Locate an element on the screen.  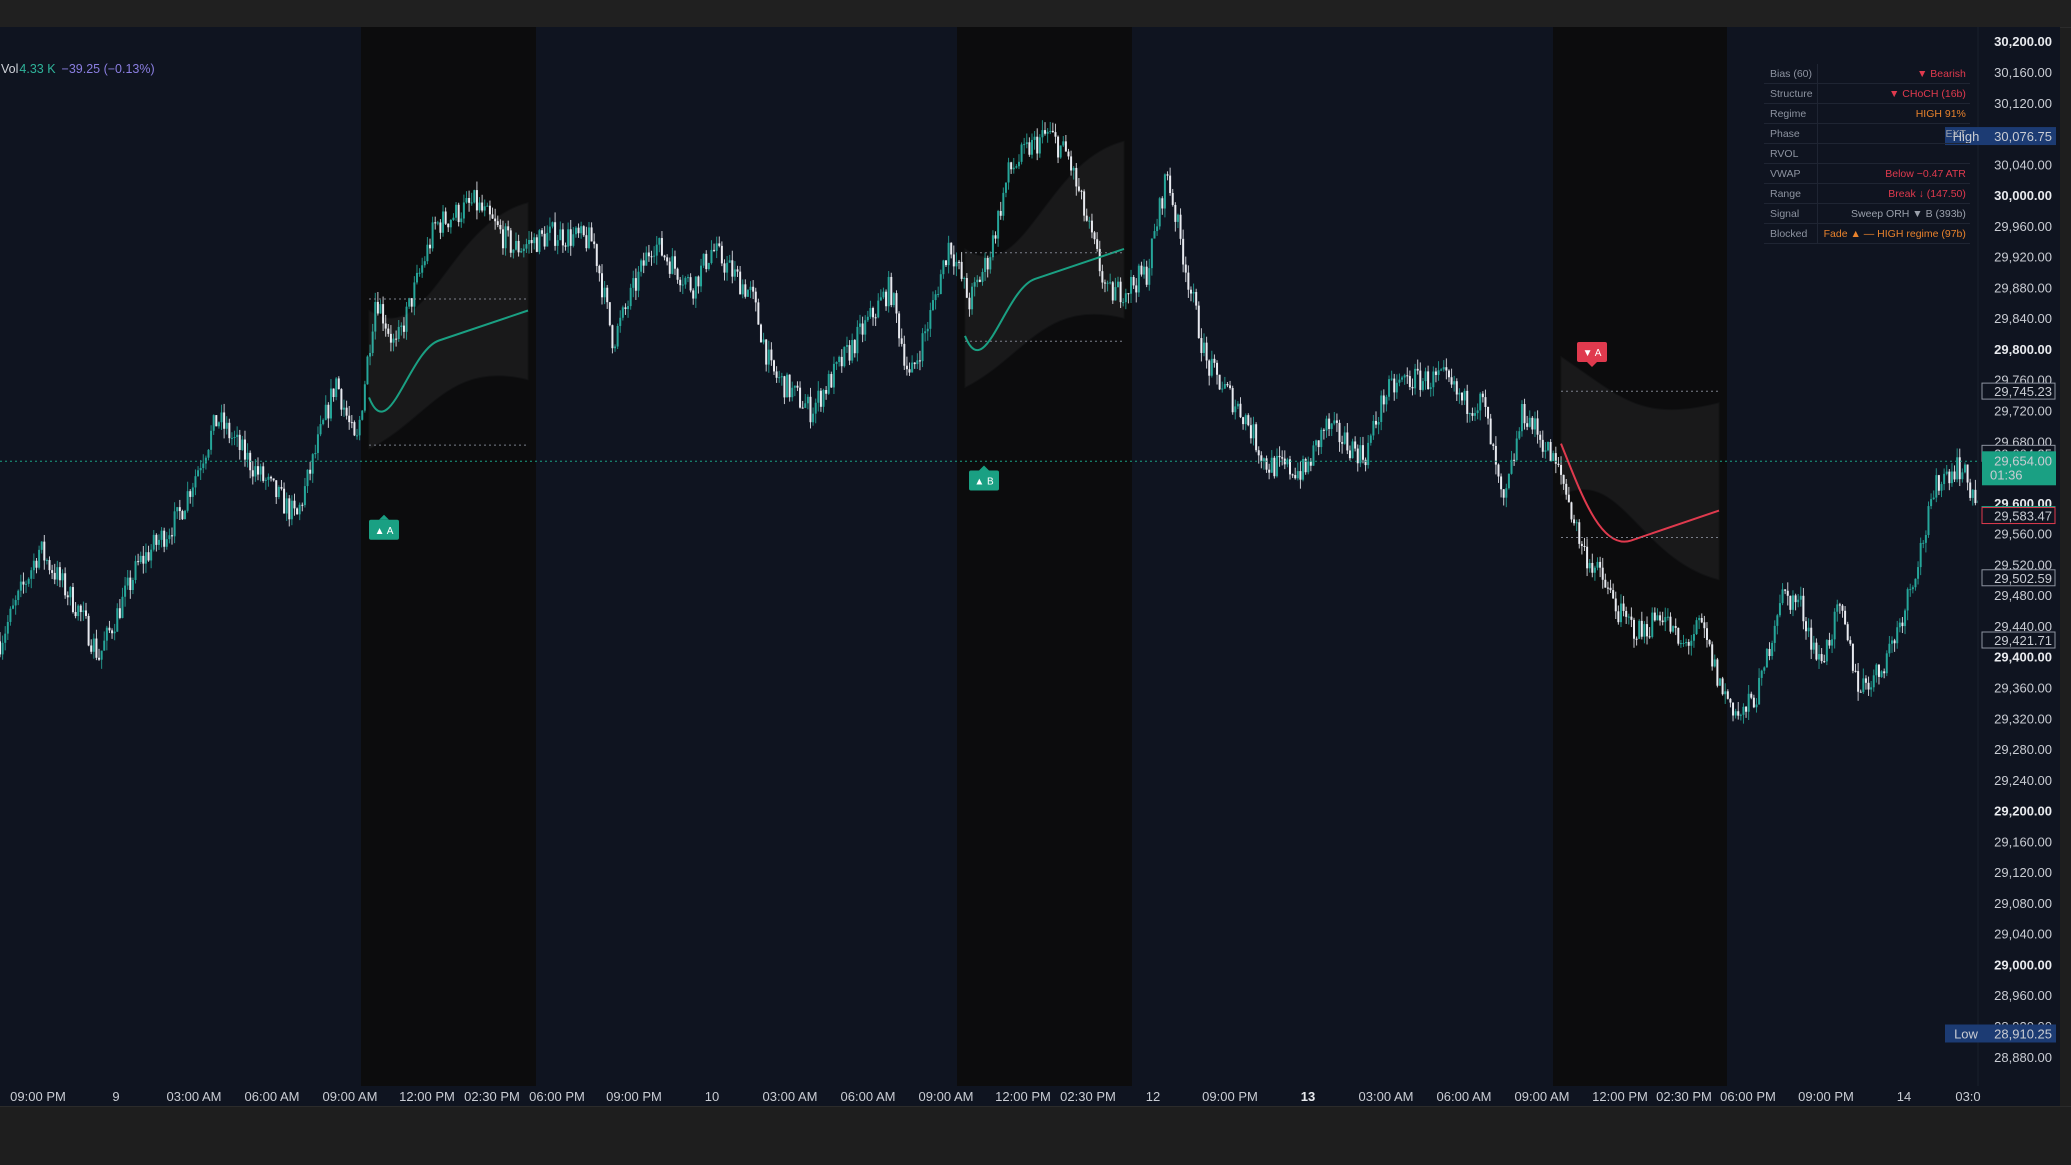
time-tick-label: 02:30 PM is located at coordinates (492, 1096).